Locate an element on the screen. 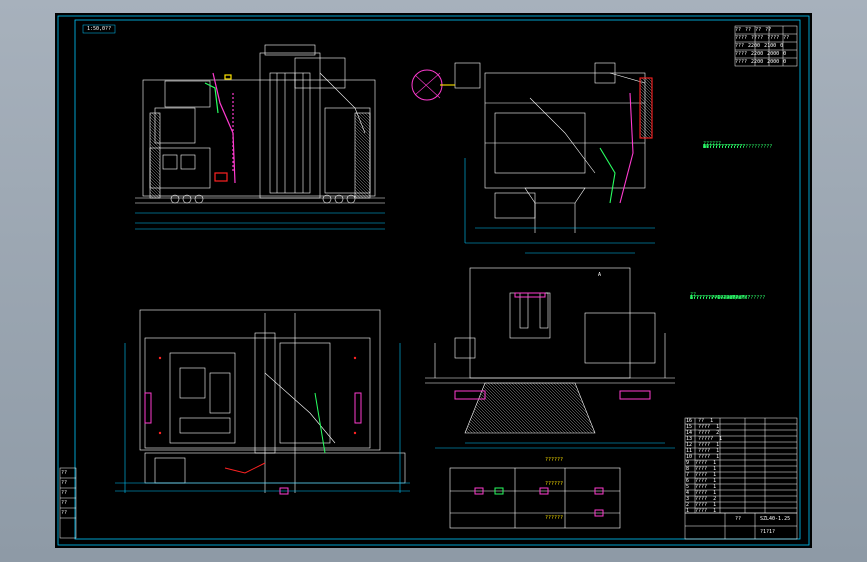 This screenshot has width=867, height=562. note-line: 8???????????????? is located at coordinates (716, 298).